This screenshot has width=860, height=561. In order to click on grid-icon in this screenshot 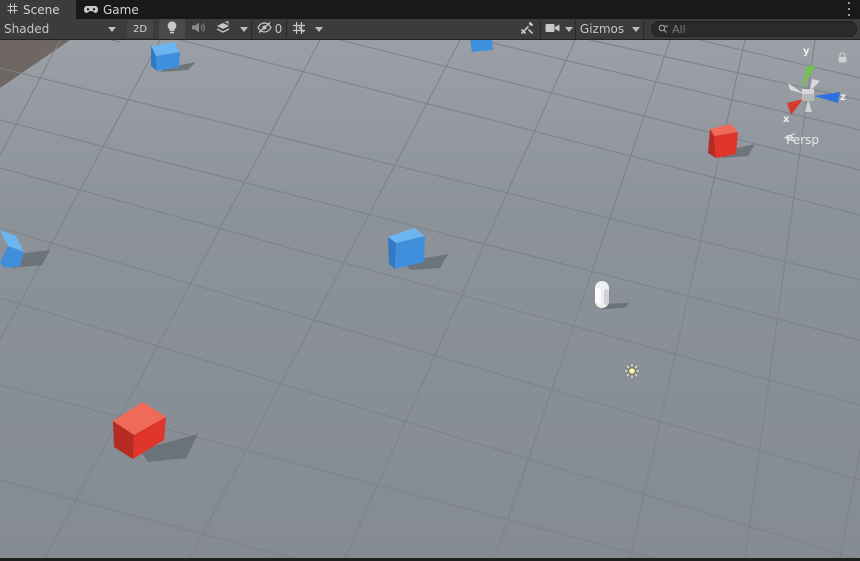, I will do `click(12, 10)`.